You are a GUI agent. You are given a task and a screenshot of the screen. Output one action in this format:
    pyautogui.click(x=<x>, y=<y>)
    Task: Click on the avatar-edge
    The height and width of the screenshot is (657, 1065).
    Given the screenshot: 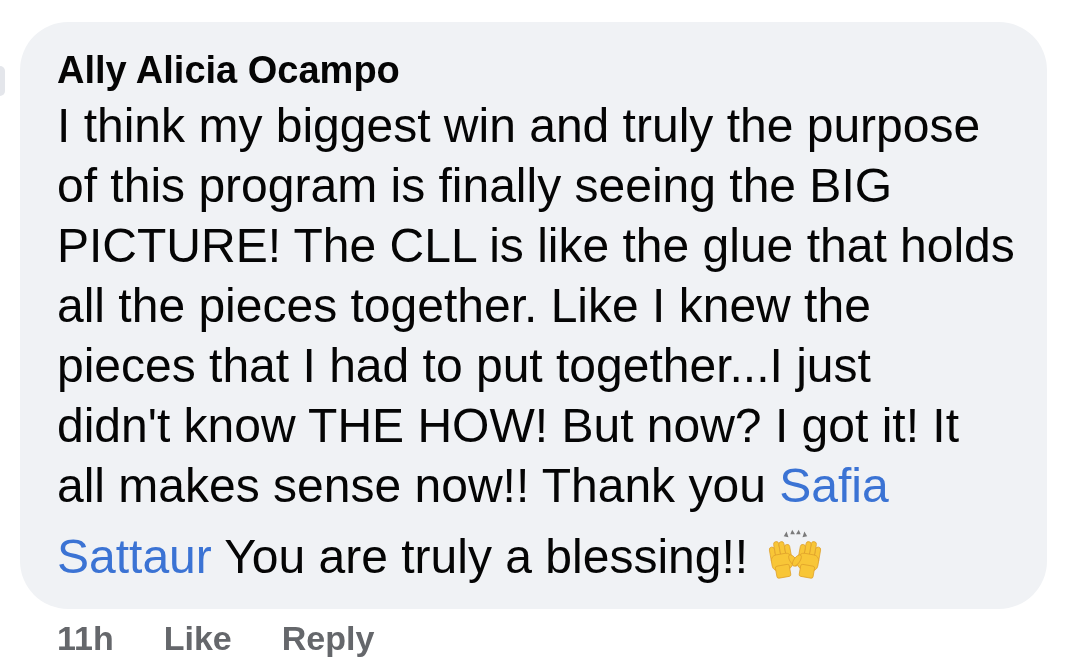 What is the action you would take?
    pyautogui.click(x=2, y=81)
    